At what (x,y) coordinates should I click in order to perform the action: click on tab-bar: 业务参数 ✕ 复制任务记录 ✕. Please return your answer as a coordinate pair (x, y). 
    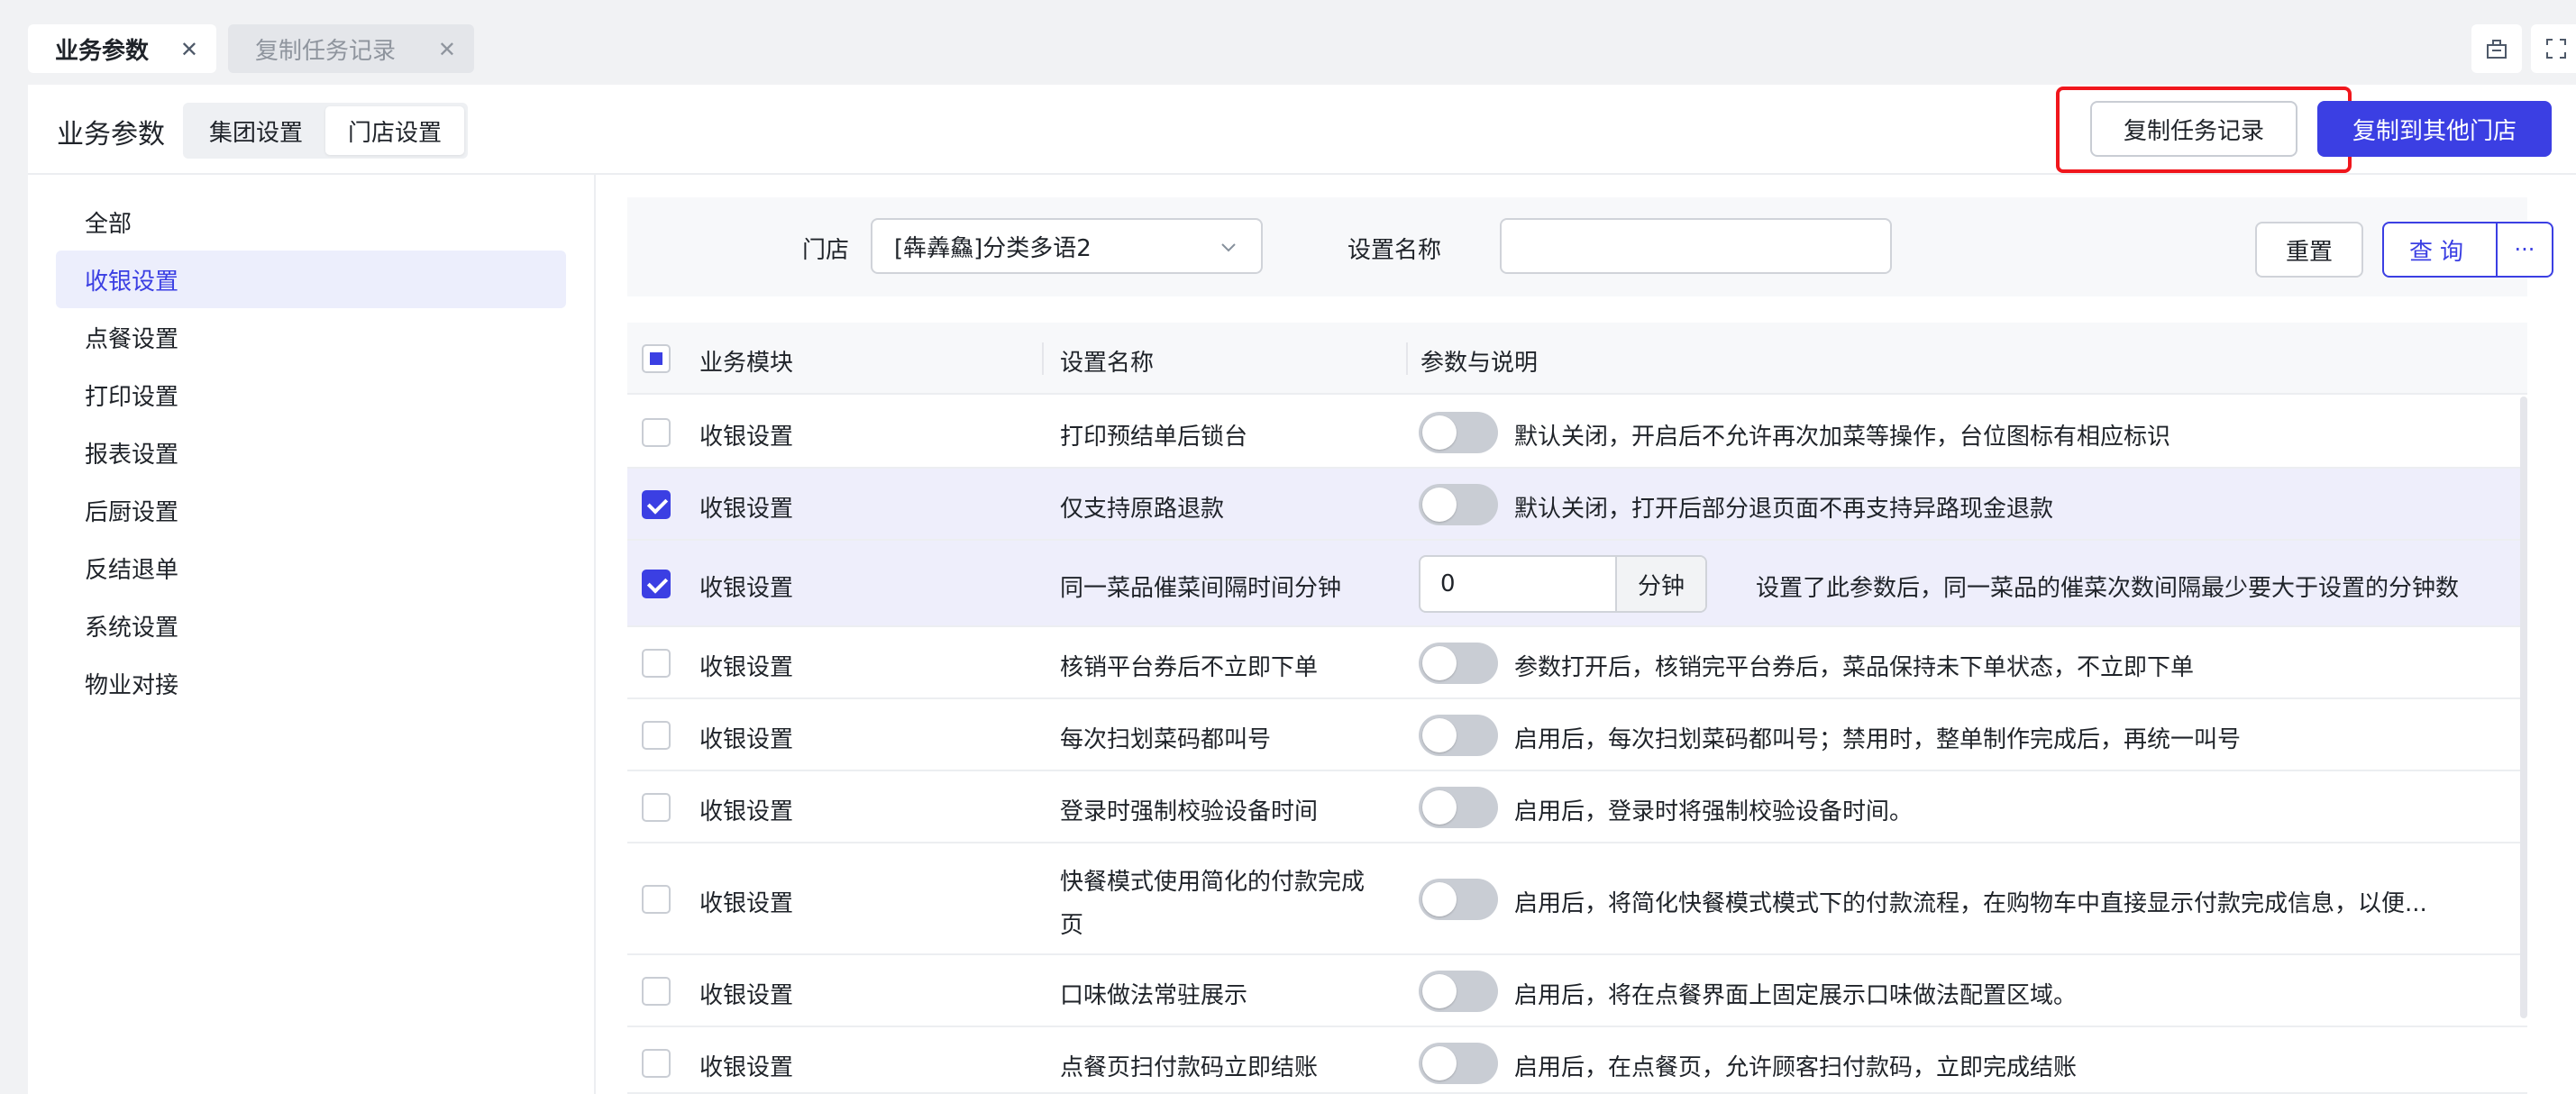
    Looking at the image, I should click on (1288, 42).